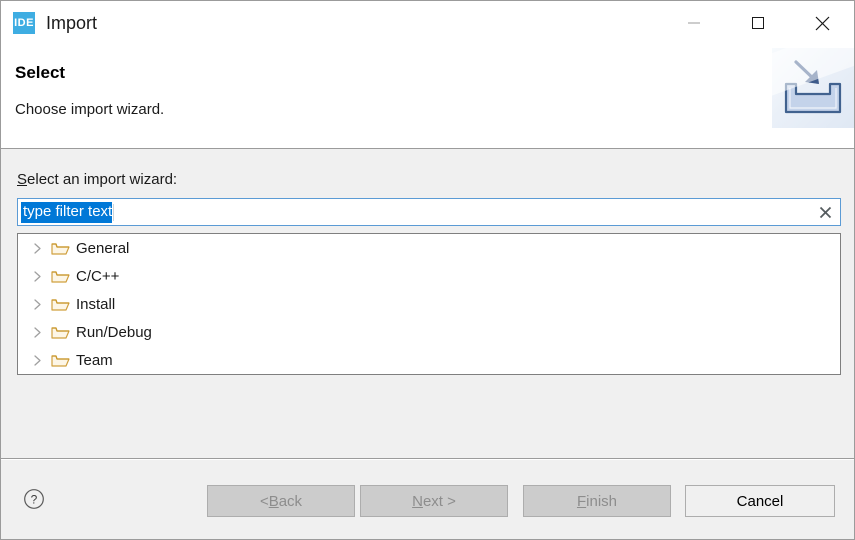 Image resolution: width=855 pixels, height=540 pixels. I want to click on tree-item-label: C/C++, so click(98, 276).